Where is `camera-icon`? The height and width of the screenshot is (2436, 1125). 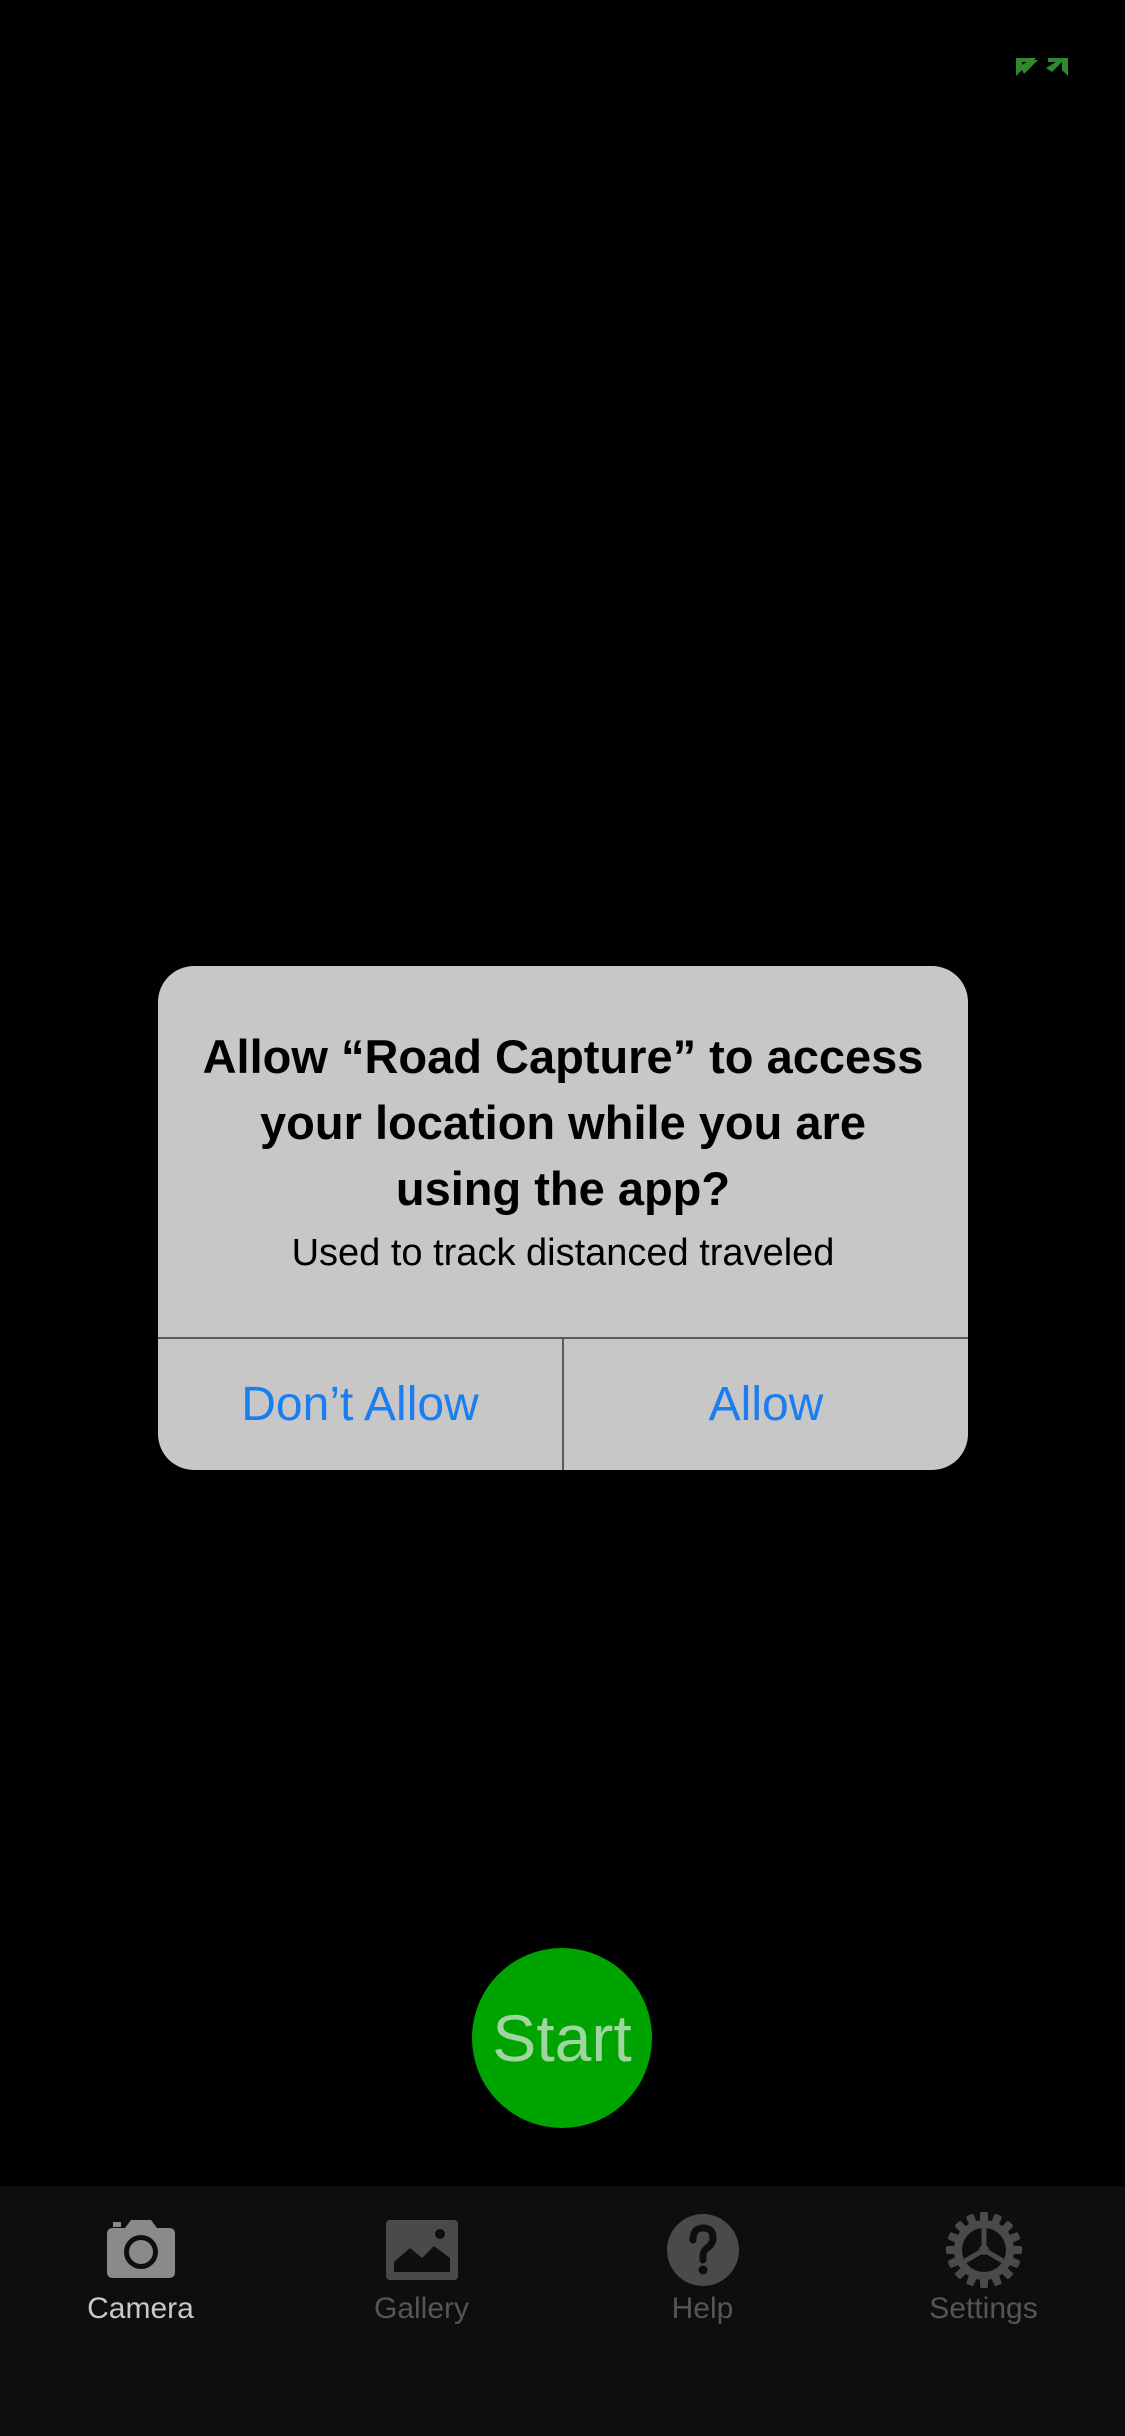 camera-icon is located at coordinates (141, 2248).